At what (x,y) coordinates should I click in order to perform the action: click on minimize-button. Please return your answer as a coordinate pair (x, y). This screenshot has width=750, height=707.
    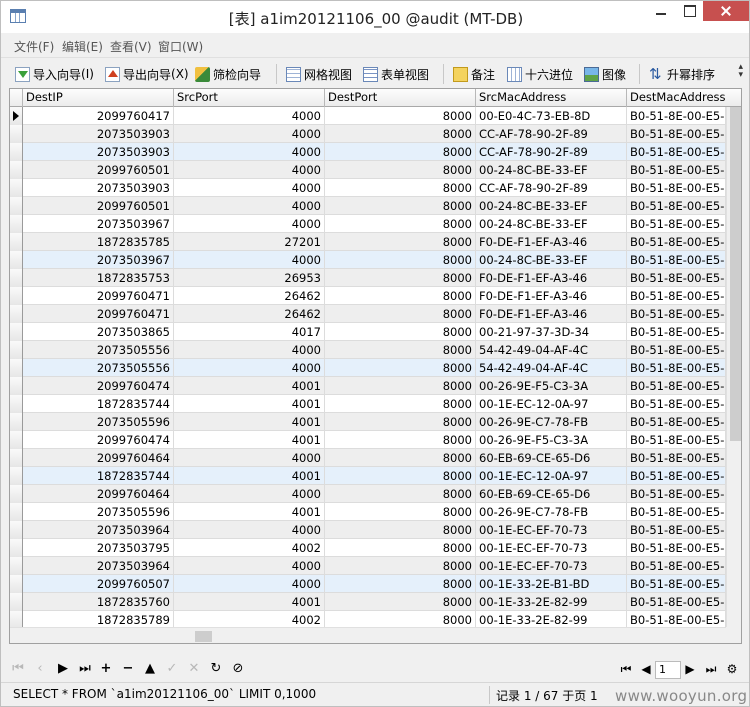
    Looking at the image, I should click on (661, 11).